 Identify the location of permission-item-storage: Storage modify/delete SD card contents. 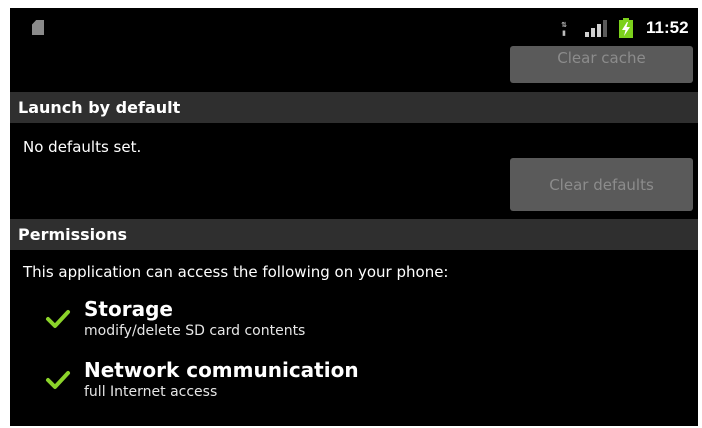
(354, 321).